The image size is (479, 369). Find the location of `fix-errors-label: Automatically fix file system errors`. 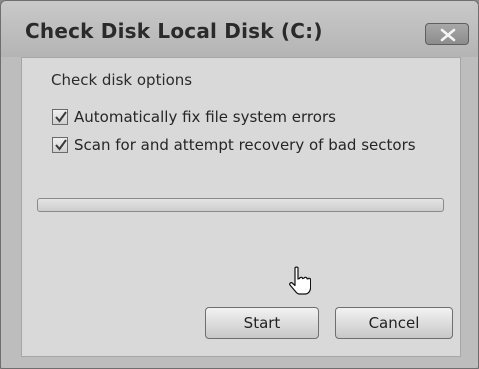

fix-errors-label: Automatically fix file system errors is located at coordinates (205, 117).